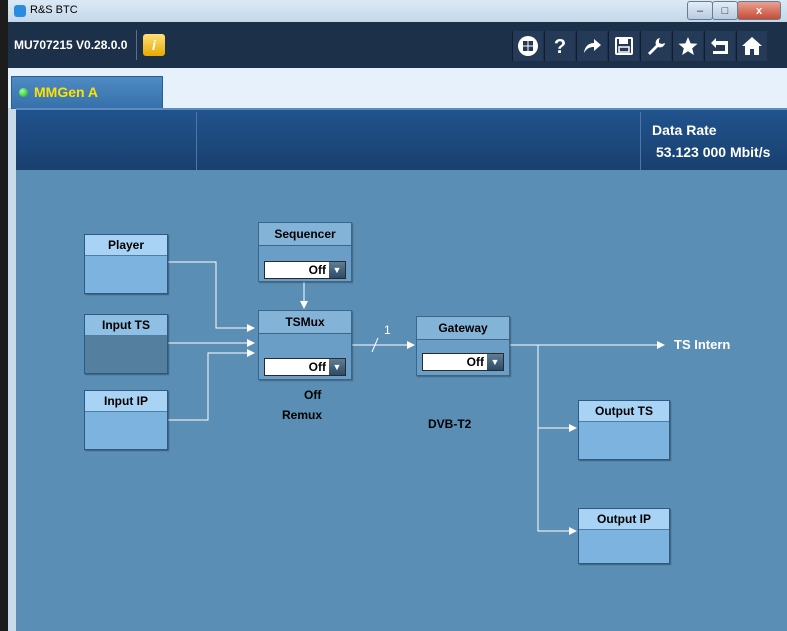  I want to click on windows-button, so click(527, 46).